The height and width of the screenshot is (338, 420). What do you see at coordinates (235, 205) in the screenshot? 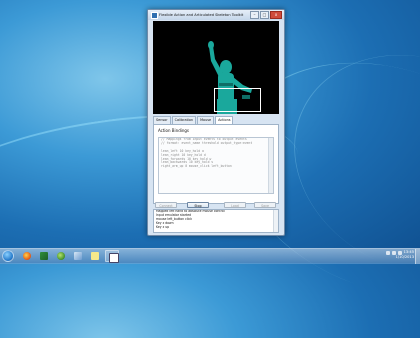
I see `load-button: Load` at bounding box center [235, 205].